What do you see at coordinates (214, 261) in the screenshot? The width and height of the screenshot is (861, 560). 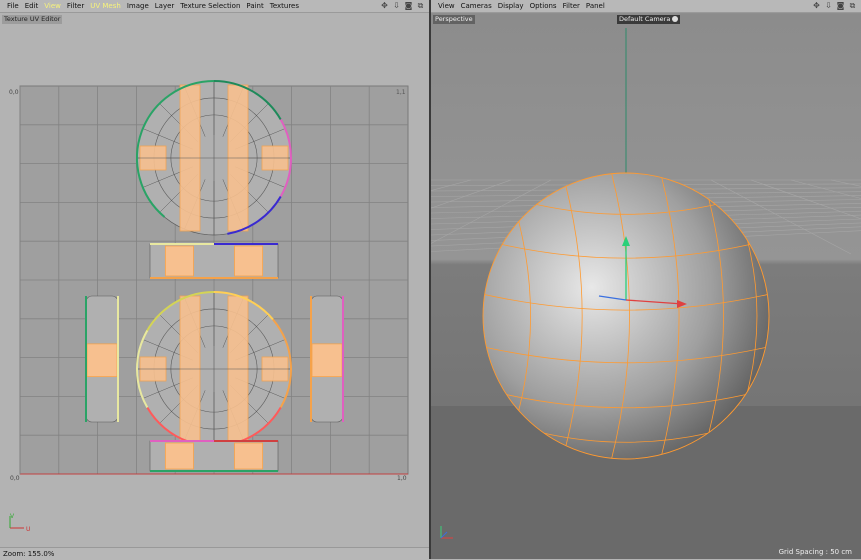 I see `uv-island-mid-strip` at bounding box center [214, 261].